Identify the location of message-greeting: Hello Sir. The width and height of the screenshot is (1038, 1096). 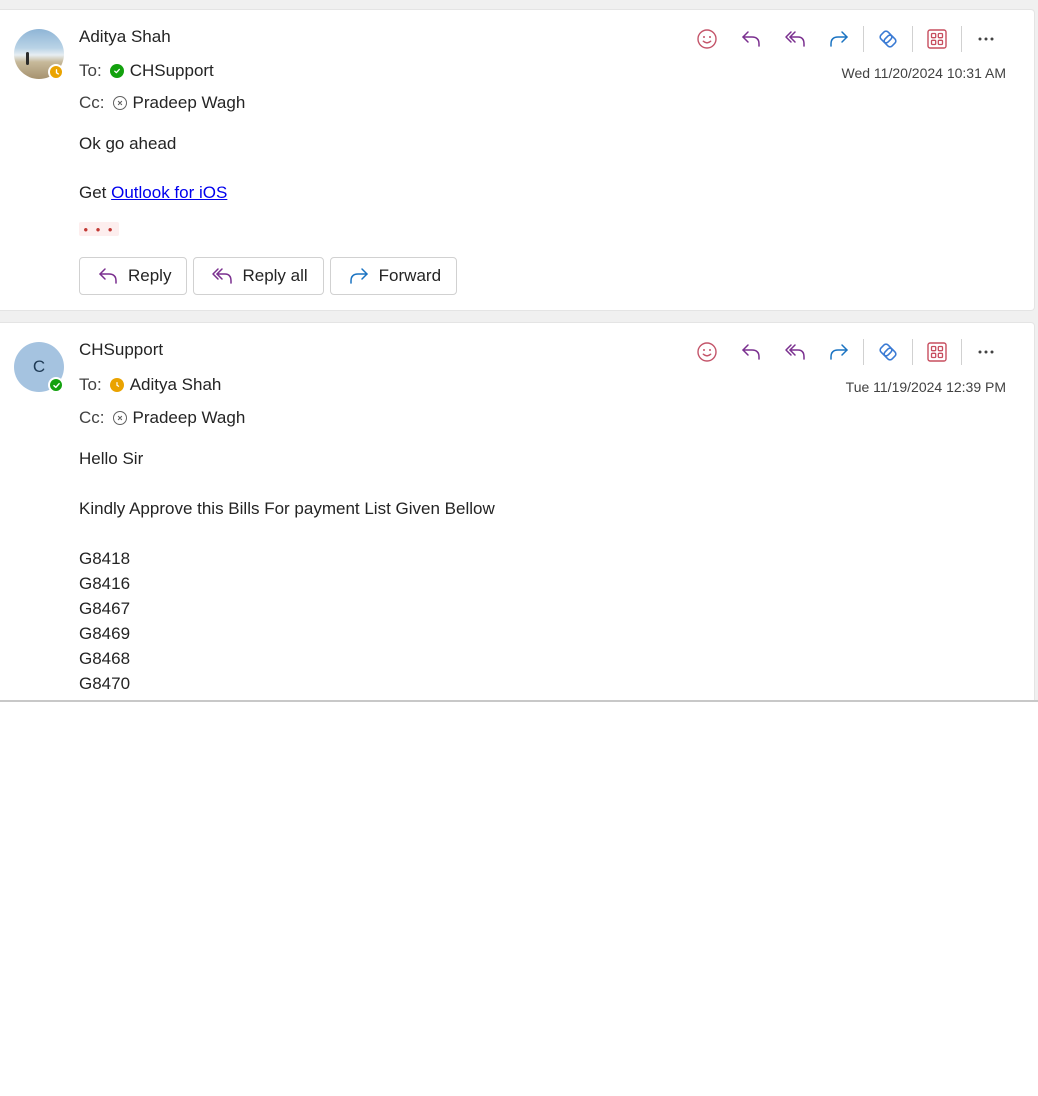
(111, 458).